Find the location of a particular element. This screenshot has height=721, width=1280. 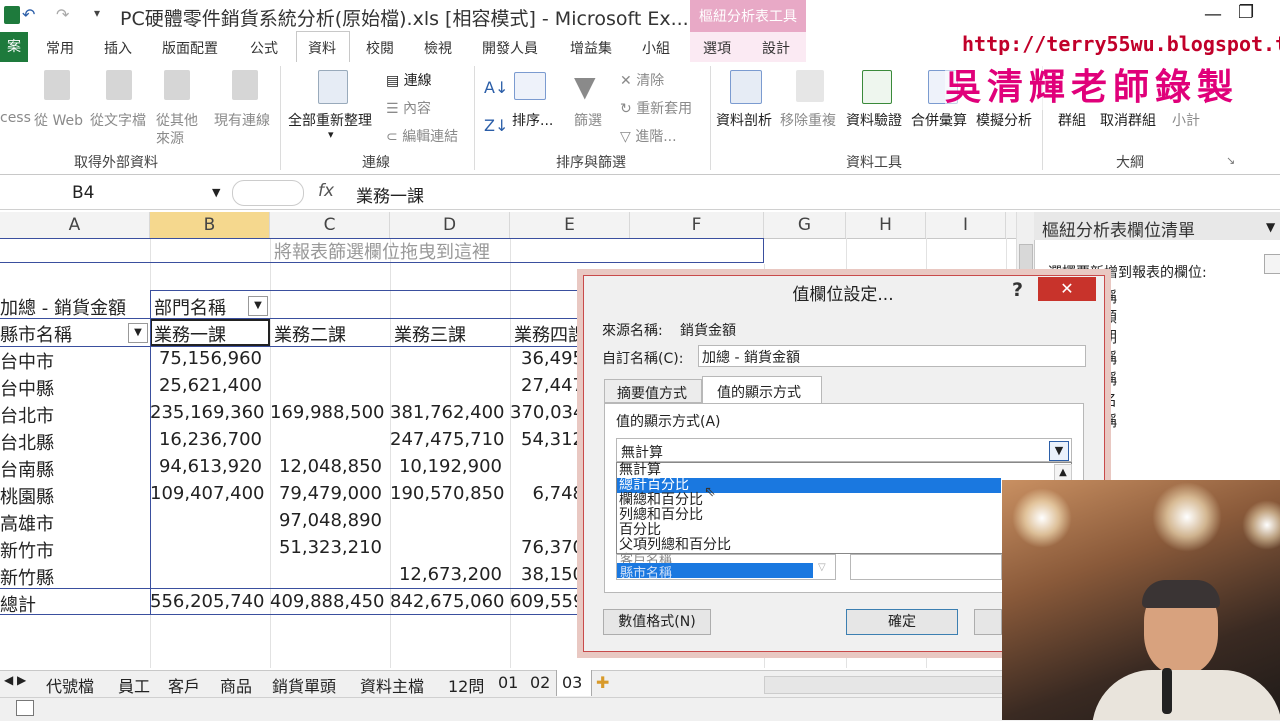

list-option: 欄總和百分比 is located at coordinates (809, 500).